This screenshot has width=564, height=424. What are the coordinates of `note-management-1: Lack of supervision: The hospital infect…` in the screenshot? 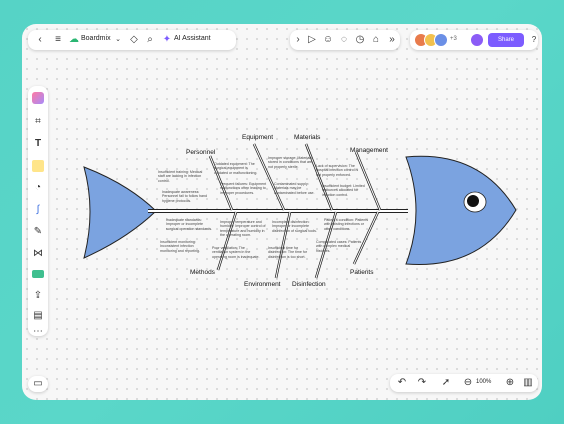 It's located at (339, 170).